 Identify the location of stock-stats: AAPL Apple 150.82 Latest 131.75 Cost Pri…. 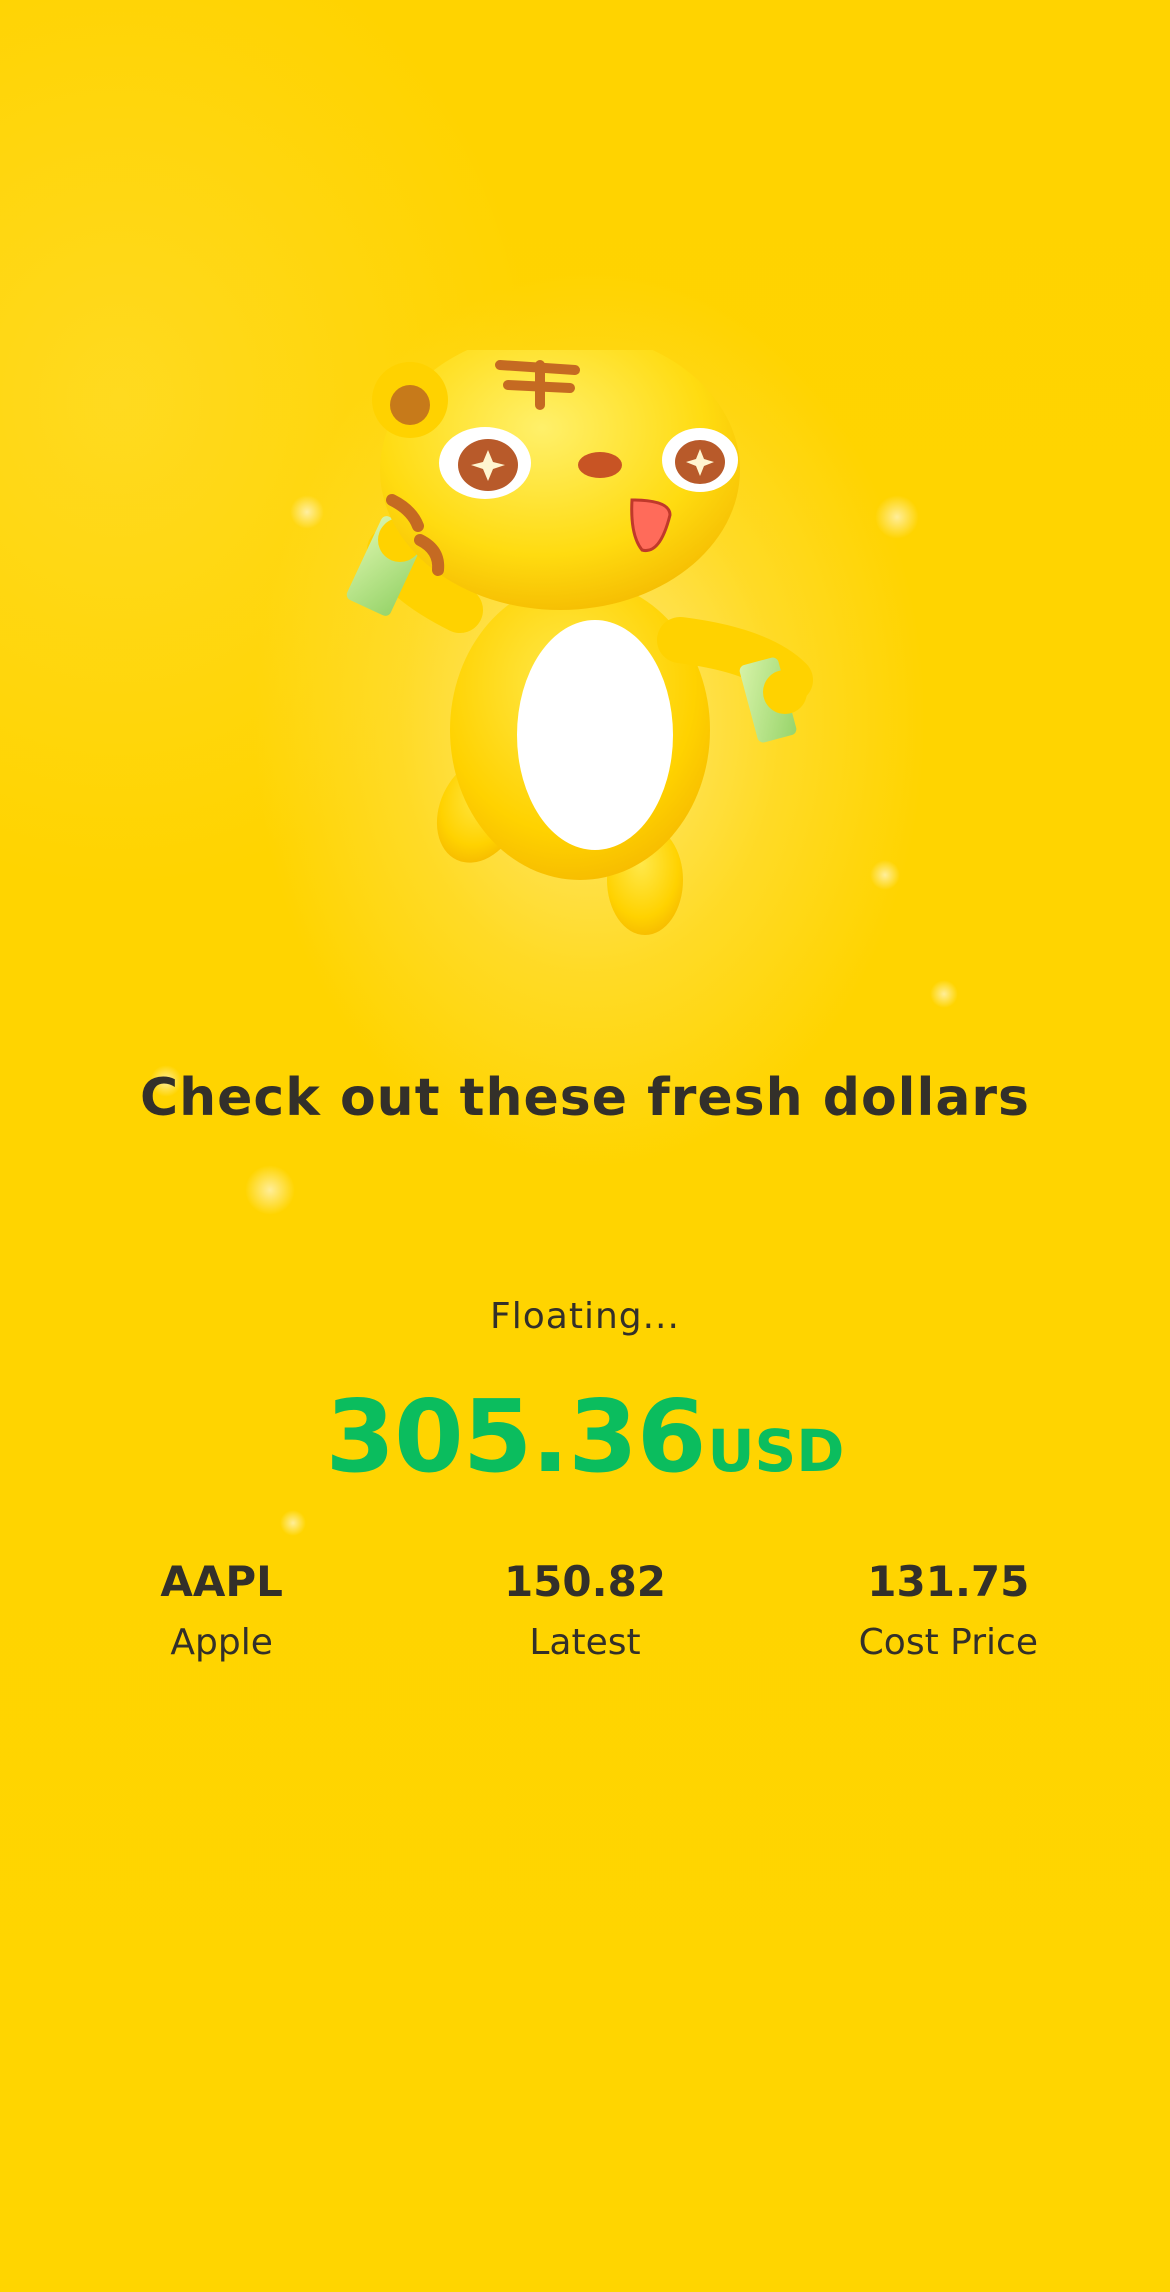
(585, 1610).